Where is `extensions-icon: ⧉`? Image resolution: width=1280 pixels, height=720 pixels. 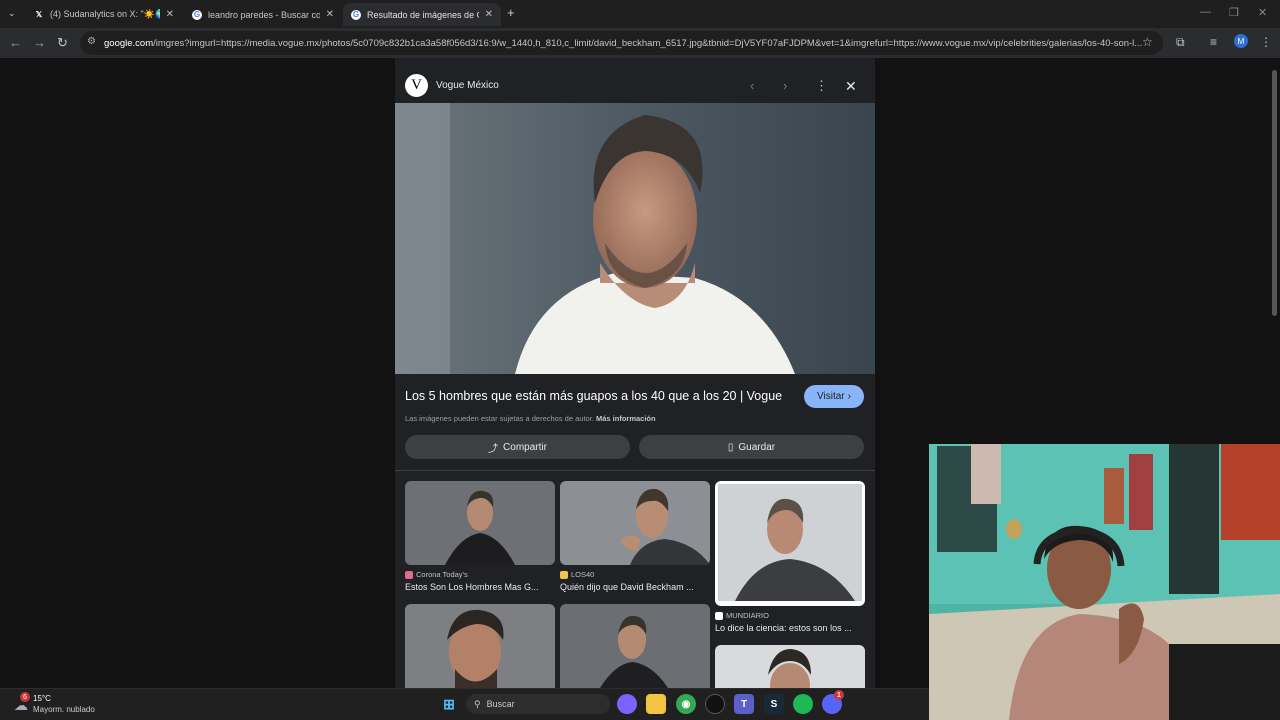 extensions-icon: ⧉ is located at coordinates (1180, 42).